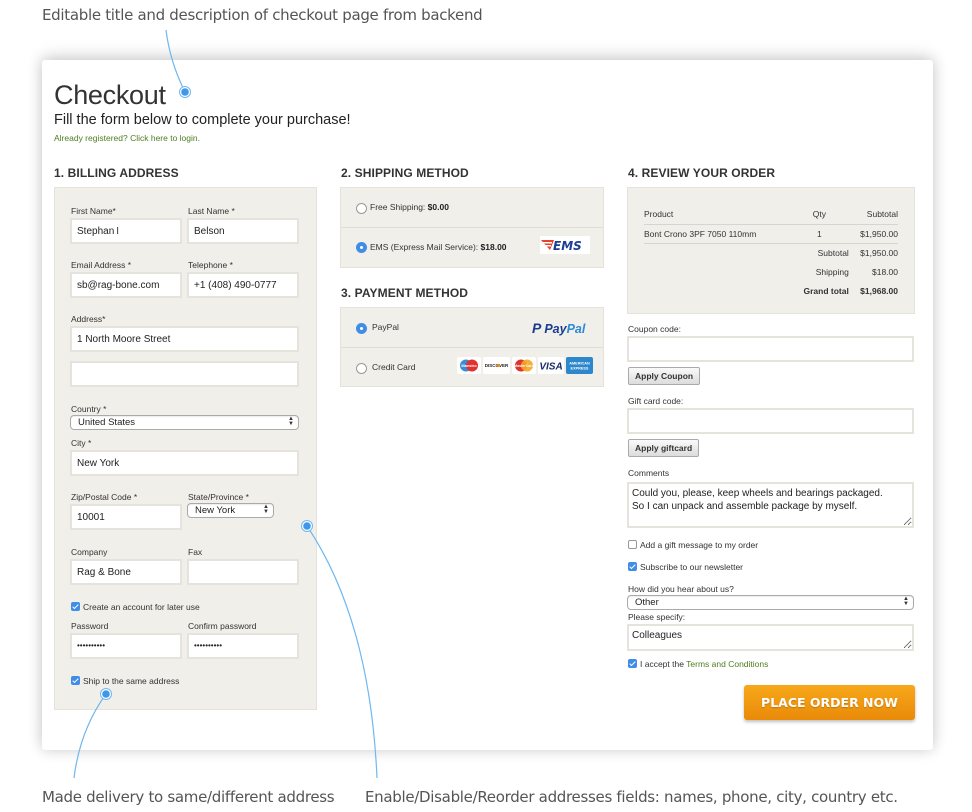 The width and height of the screenshot is (972, 812). I want to click on zip-label: Zip/Postal Code *, so click(104, 497).